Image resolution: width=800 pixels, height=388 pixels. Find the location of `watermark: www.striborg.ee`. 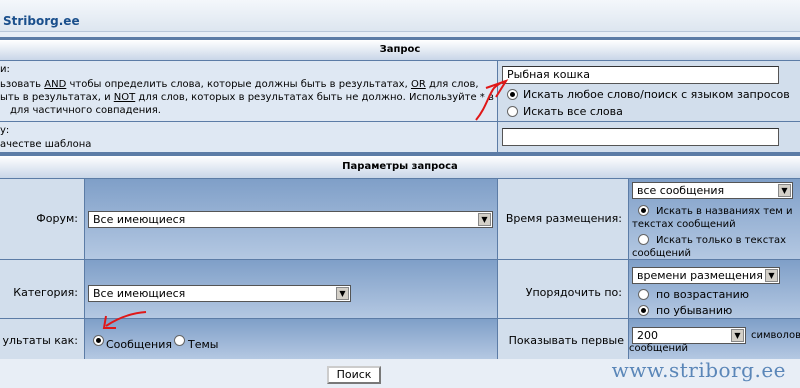

watermark: www.striborg.ee is located at coordinates (698, 370).